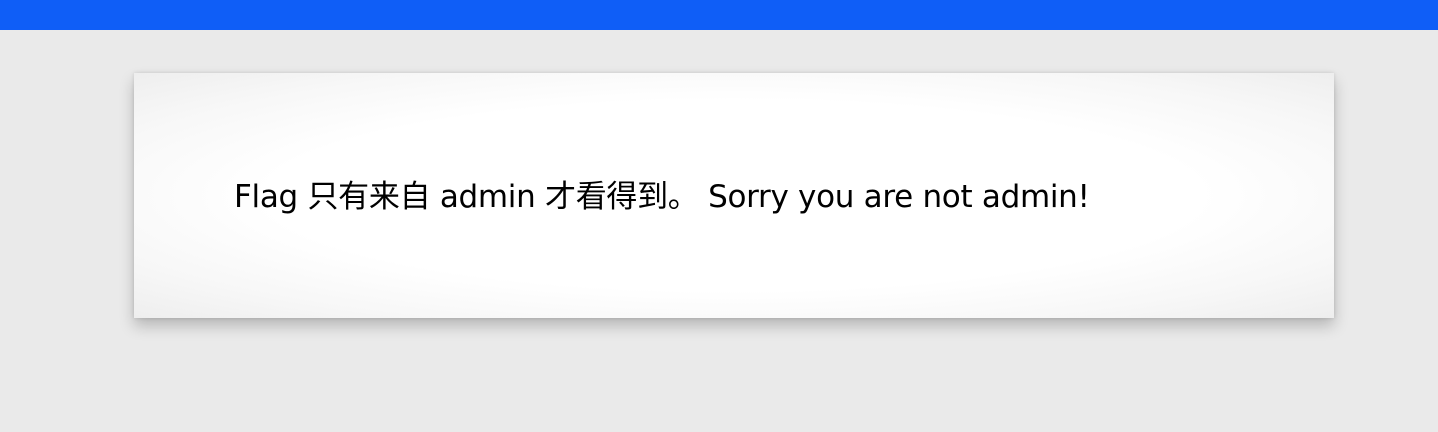  Describe the element at coordinates (719, 15) in the screenshot. I see `top-bar` at that location.